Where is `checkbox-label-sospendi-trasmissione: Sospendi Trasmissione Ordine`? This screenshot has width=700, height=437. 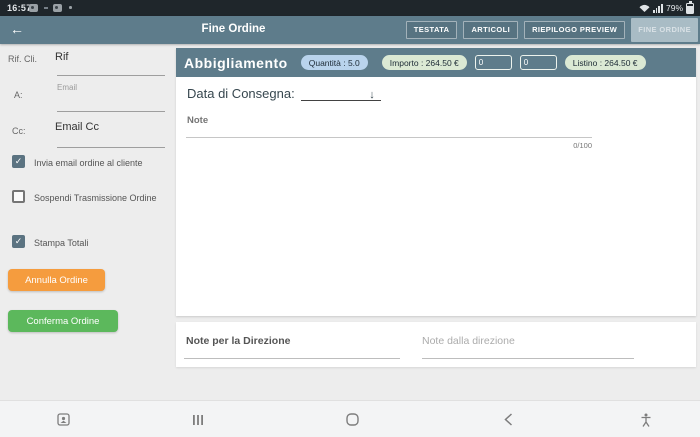
checkbox-label-sospendi-trasmissione: Sospendi Trasmissione Ordine is located at coordinates (95, 198).